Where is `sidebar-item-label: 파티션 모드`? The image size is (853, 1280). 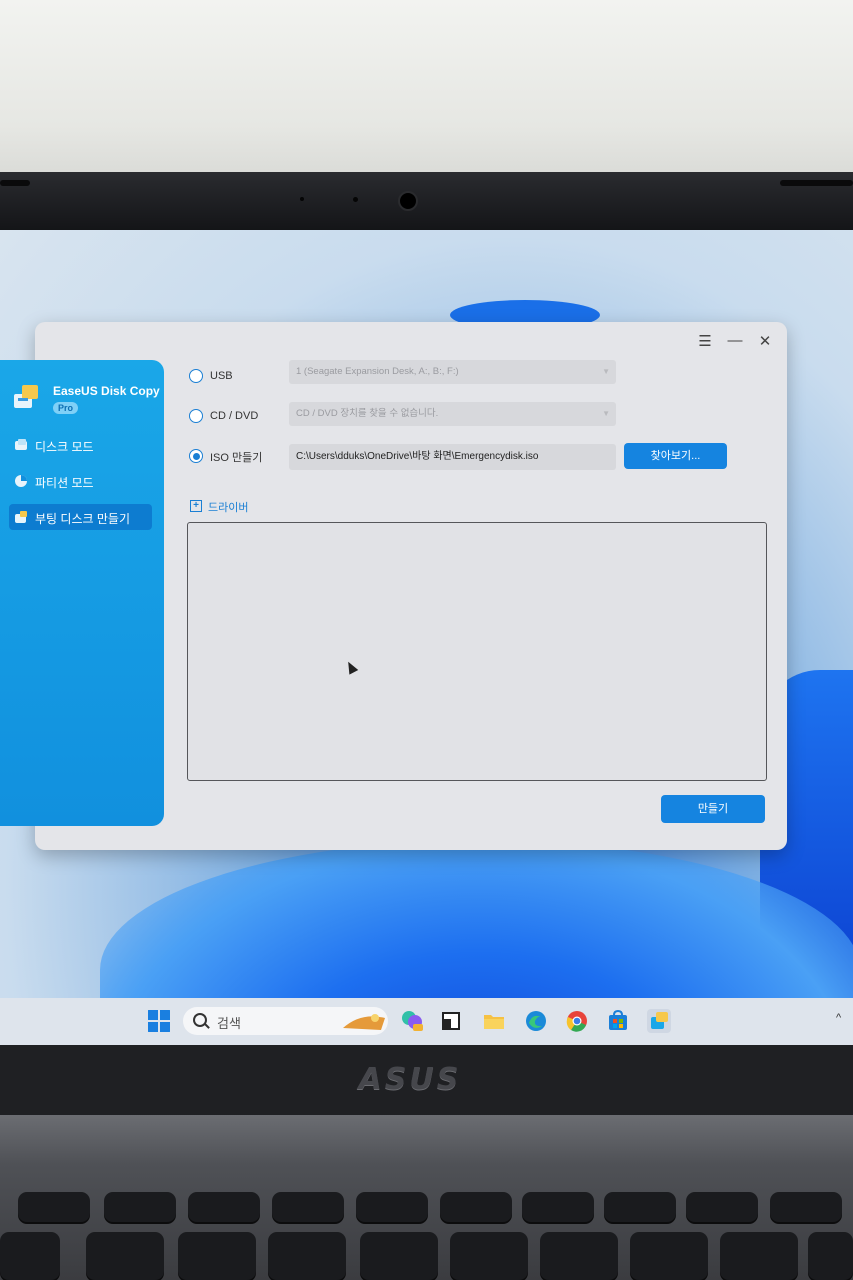 sidebar-item-label: 파티션 모드 is located at coordinates (64, 483).